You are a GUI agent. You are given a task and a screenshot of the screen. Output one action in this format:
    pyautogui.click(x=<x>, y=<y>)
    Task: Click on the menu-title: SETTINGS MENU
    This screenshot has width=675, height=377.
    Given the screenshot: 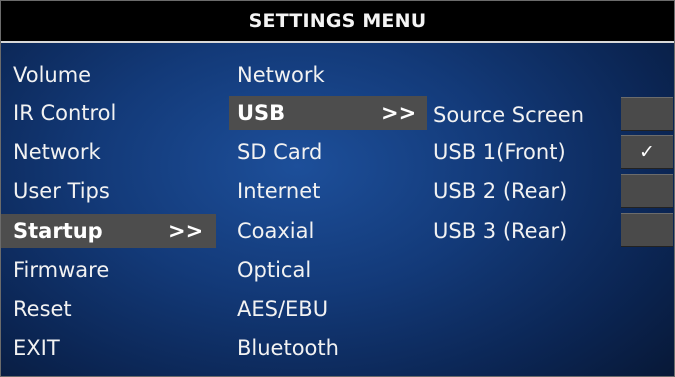 What is the action you would take?
    pyautogui.click(x=337, y=21)
    